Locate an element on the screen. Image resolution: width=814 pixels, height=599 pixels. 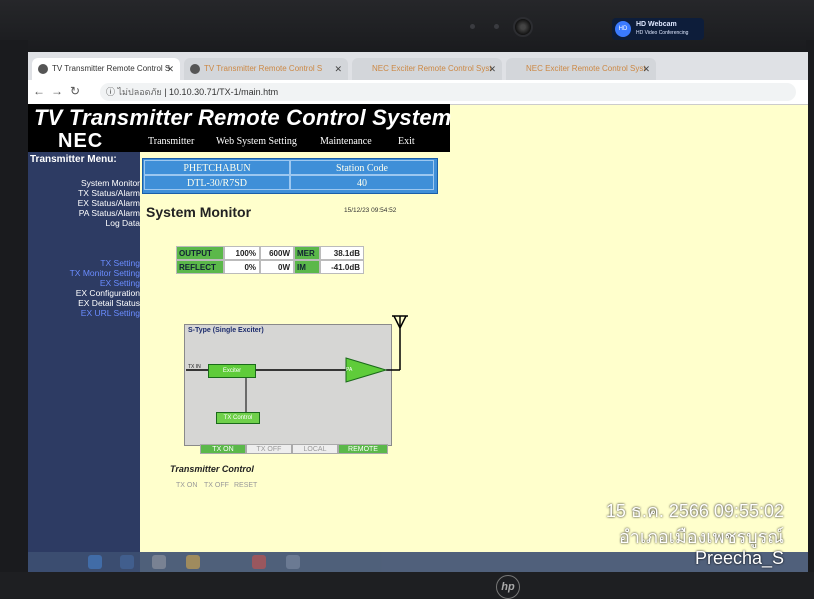
sidebar-item-pa-status: PA Status/Alarm is located at coordinates (109, 213).